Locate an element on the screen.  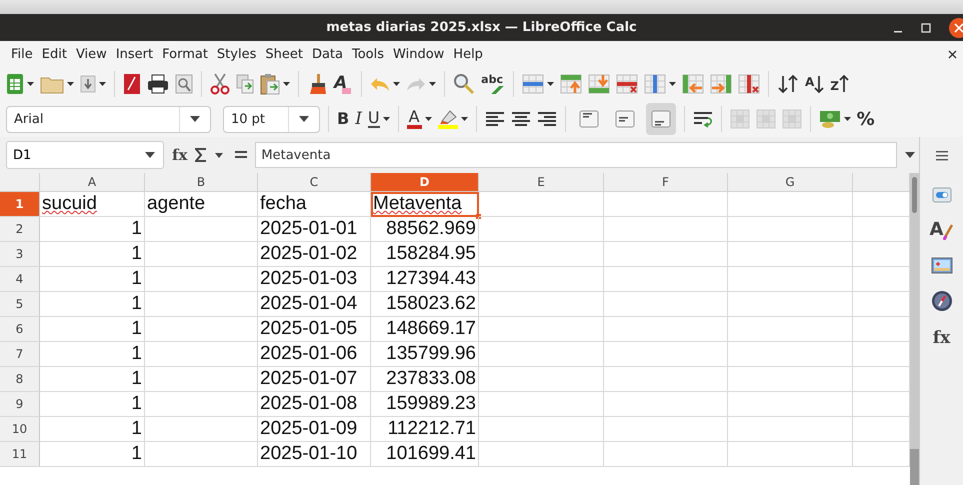
print-preview-icon is located at coordinates (184, 84).